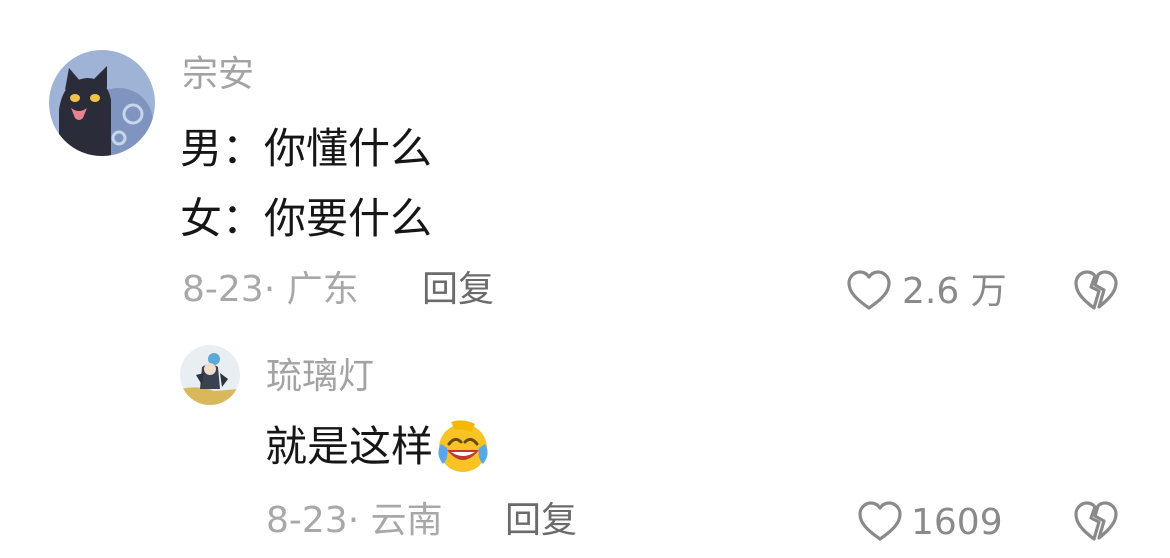 The height and width of the screenshot is (558, 1170). What do you see at coordinates (218, 75) in the screenshot?
I see `username: 宗安` at bounding box center [218, 75].